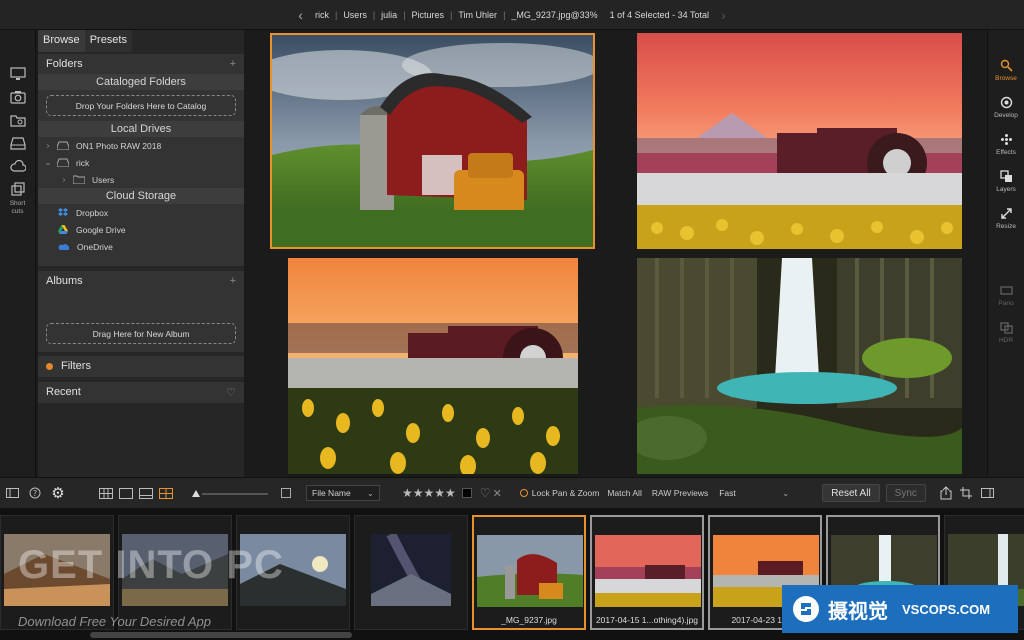  Describe the element at coordinates (18, 119) in the screenshot. I see `folder-search-icon` at that location.